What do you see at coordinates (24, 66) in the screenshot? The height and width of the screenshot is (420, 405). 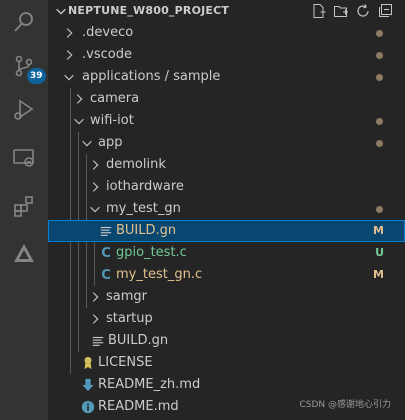 I see `source-control-icon: 39` at bounding box center [24, 66].